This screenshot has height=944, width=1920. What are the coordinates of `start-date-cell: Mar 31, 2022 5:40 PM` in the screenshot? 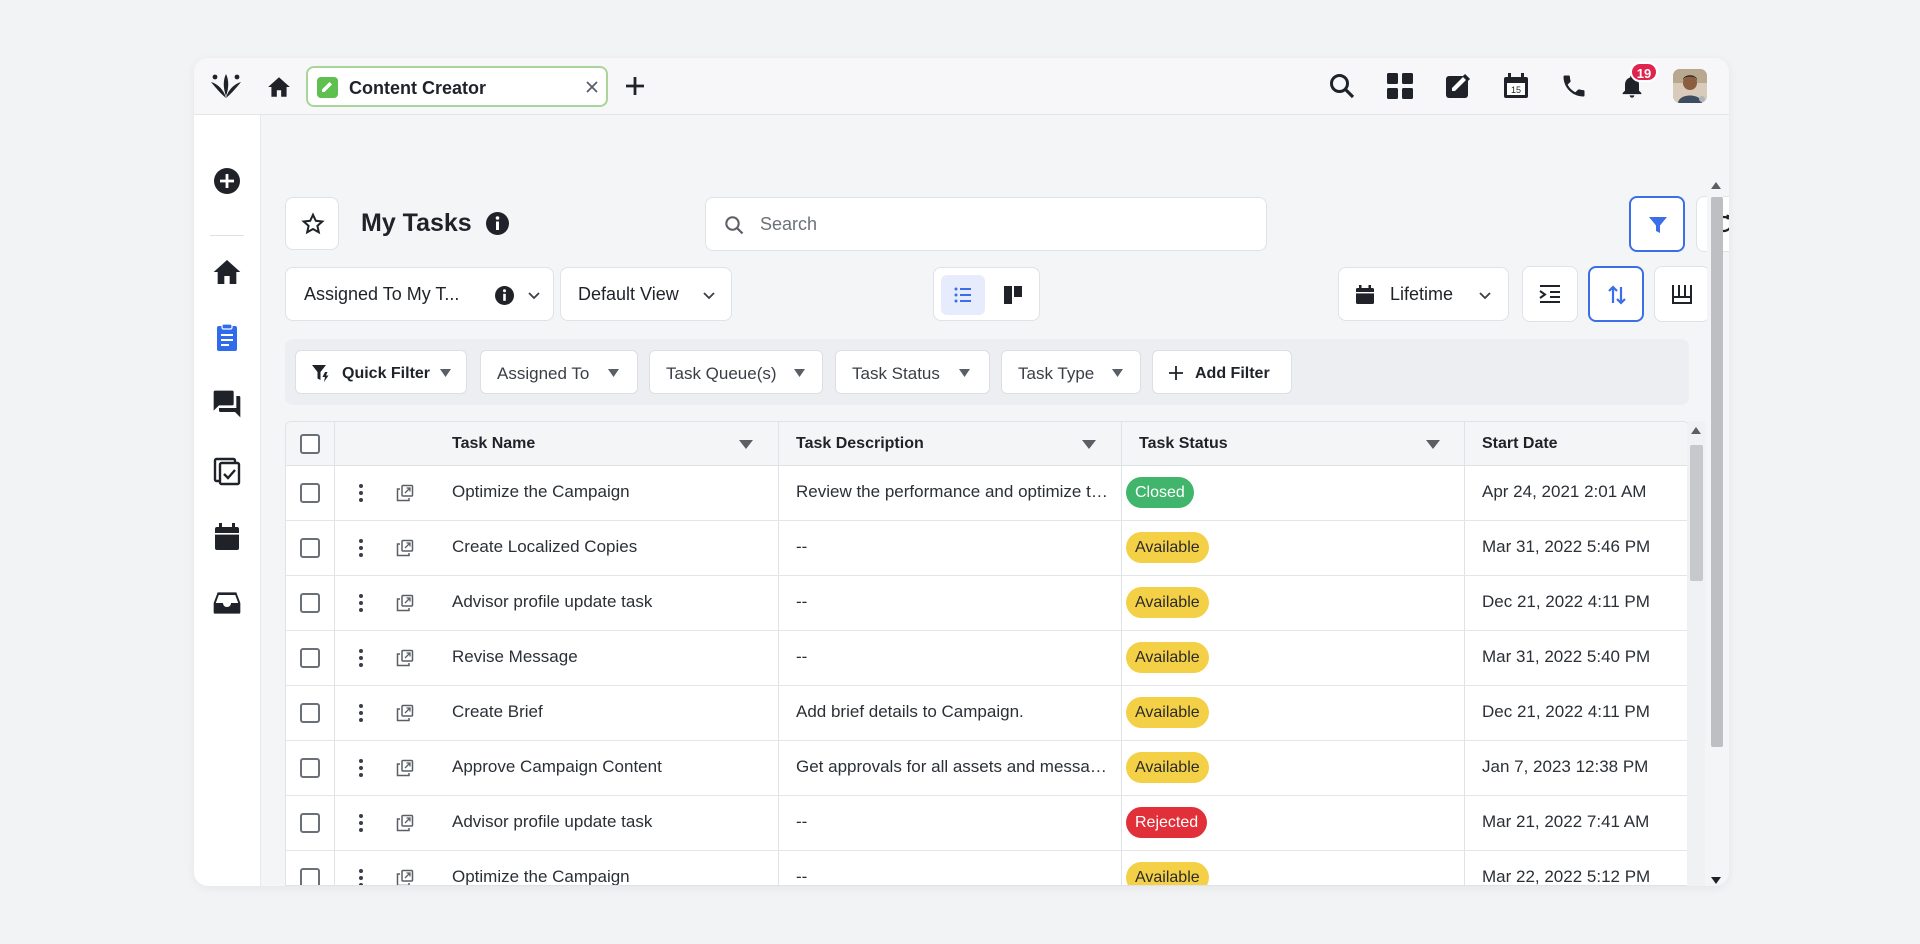 It's located at (1566, 656).